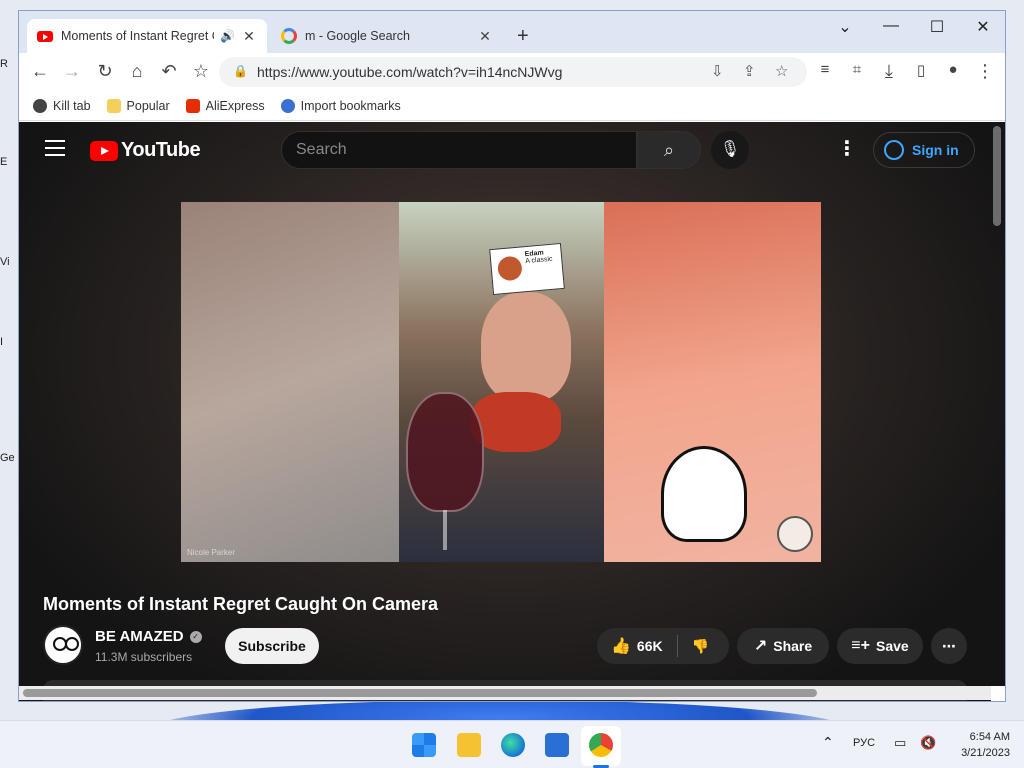 The height and width of the screenshot is (768, 1024). What do you see at coordinates (900, 743) in the screenshot?
I see `network-icon: ▭` at bounding box center [900, 743].